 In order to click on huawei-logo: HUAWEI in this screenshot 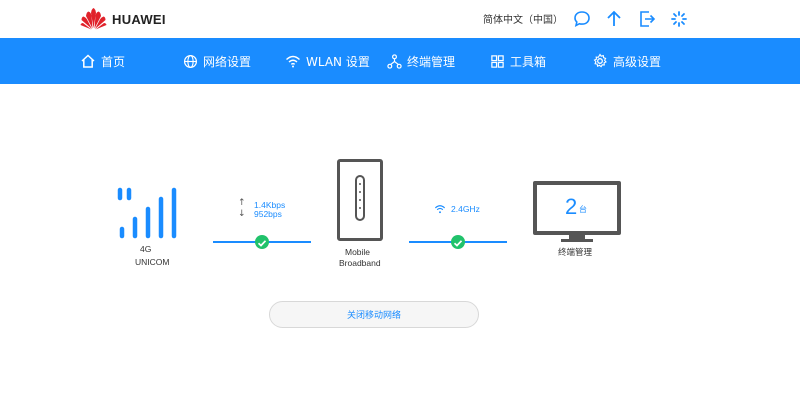, I will do `click(123, 19)`.